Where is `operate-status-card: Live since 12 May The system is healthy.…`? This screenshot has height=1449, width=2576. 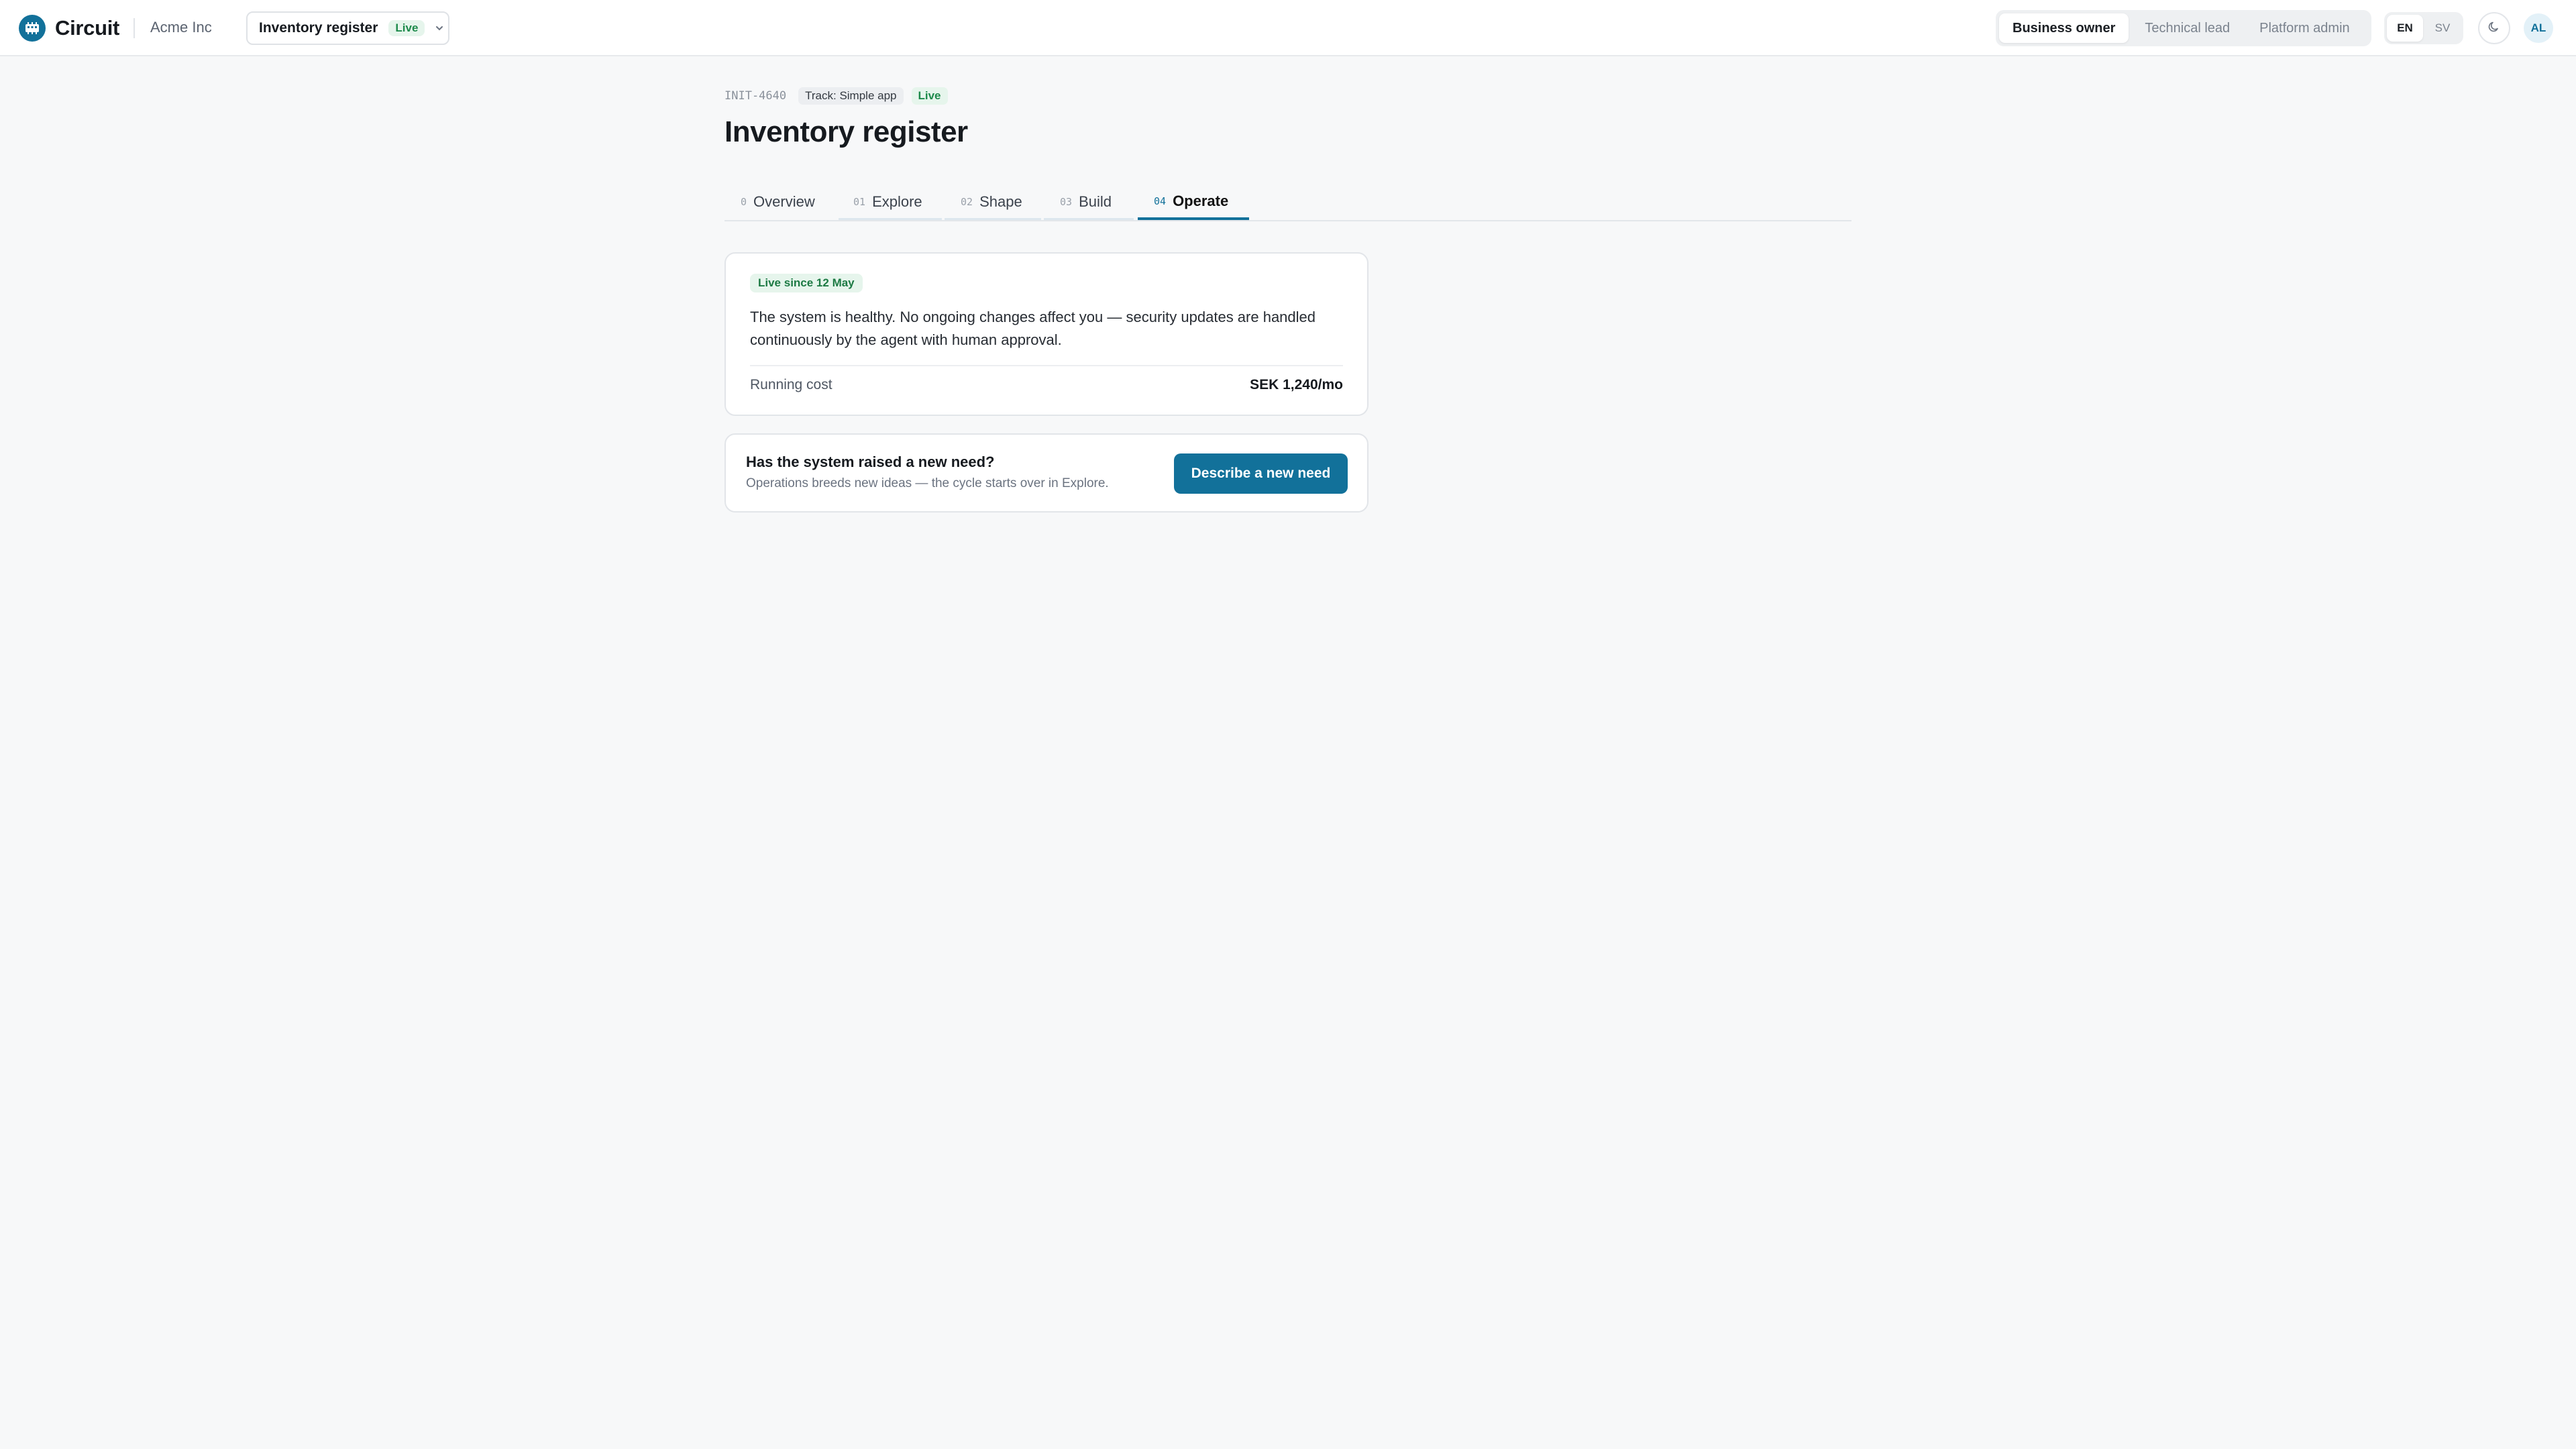 operate-status-card: Live since 12 May The system is healthy.… is located at coordinates (1046, 334).